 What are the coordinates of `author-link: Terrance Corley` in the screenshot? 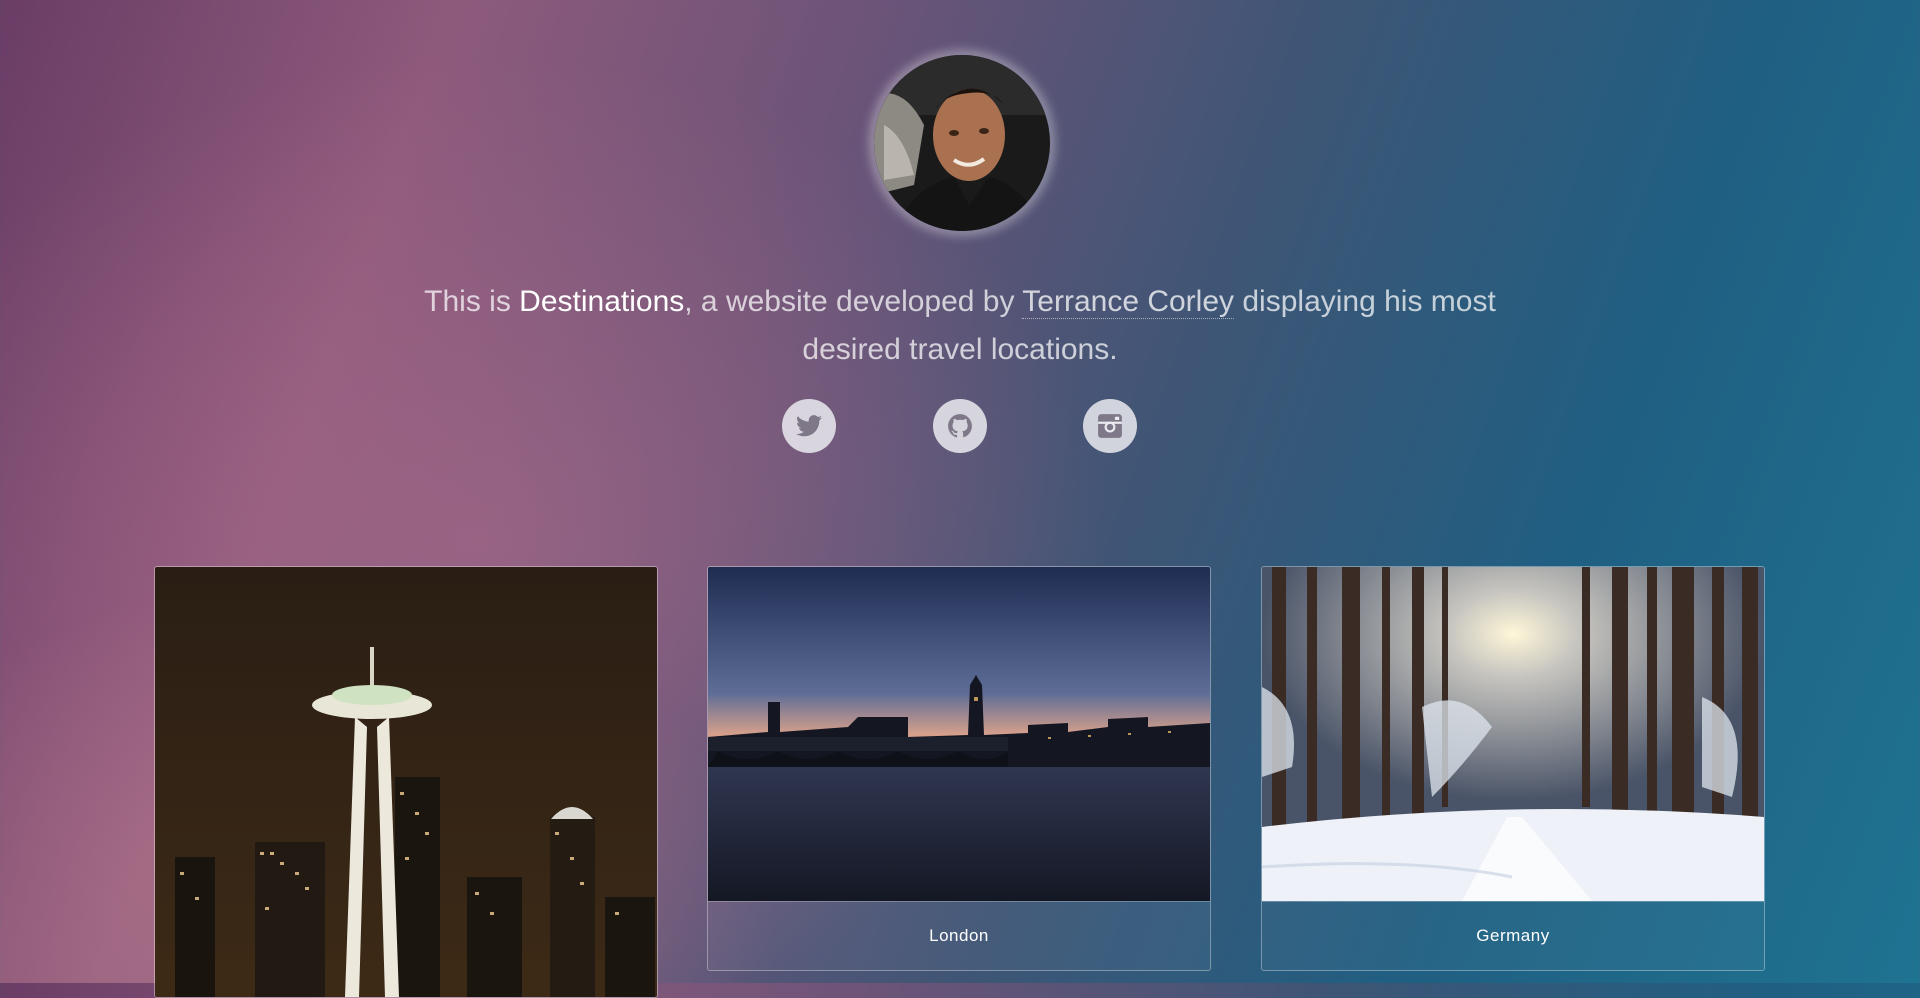 It's located at (1128, 302).